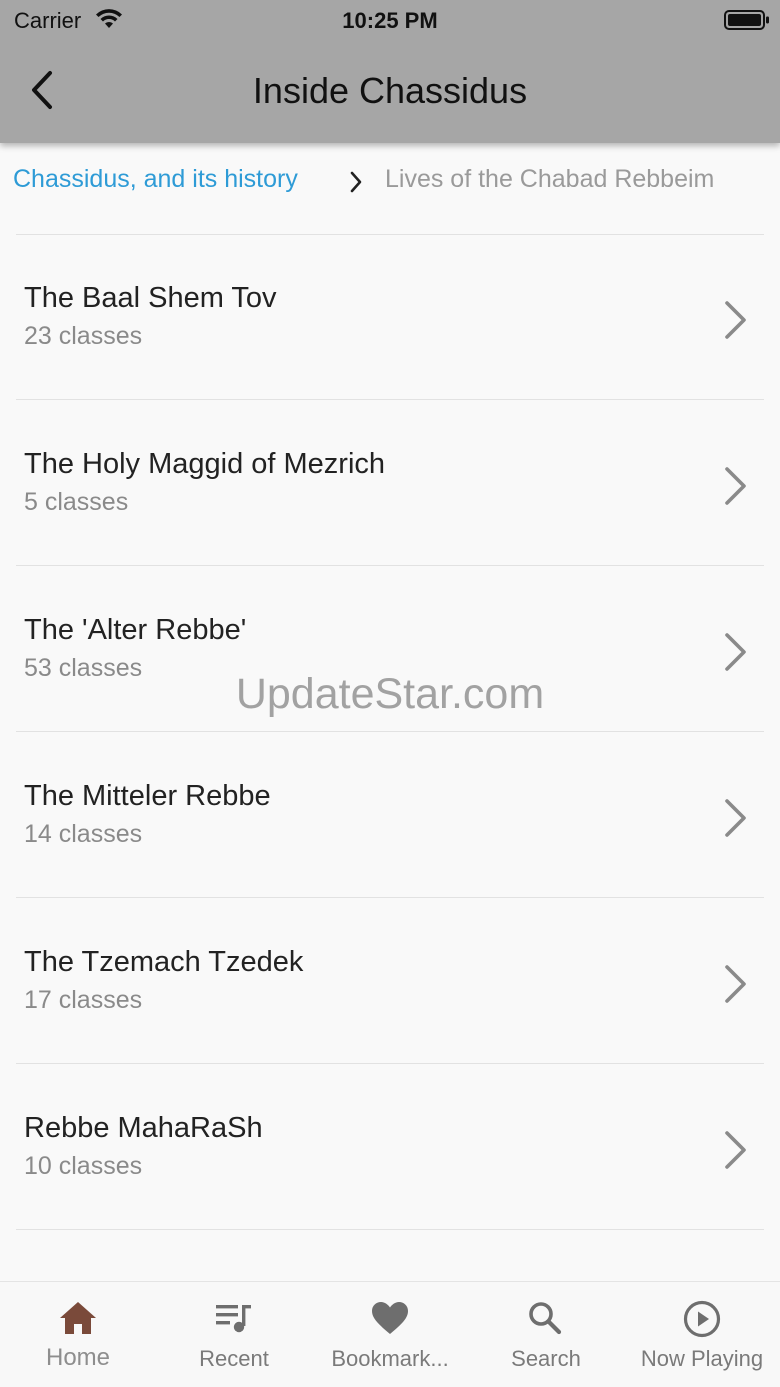 Image resolution: width=780 pixels, height=1387 pixels. What do you see at coordinates (205, 464) in the screenshot?
I see `list-item-title: The Holy Maggid of Mezrich` at bounding box center [205, 464].